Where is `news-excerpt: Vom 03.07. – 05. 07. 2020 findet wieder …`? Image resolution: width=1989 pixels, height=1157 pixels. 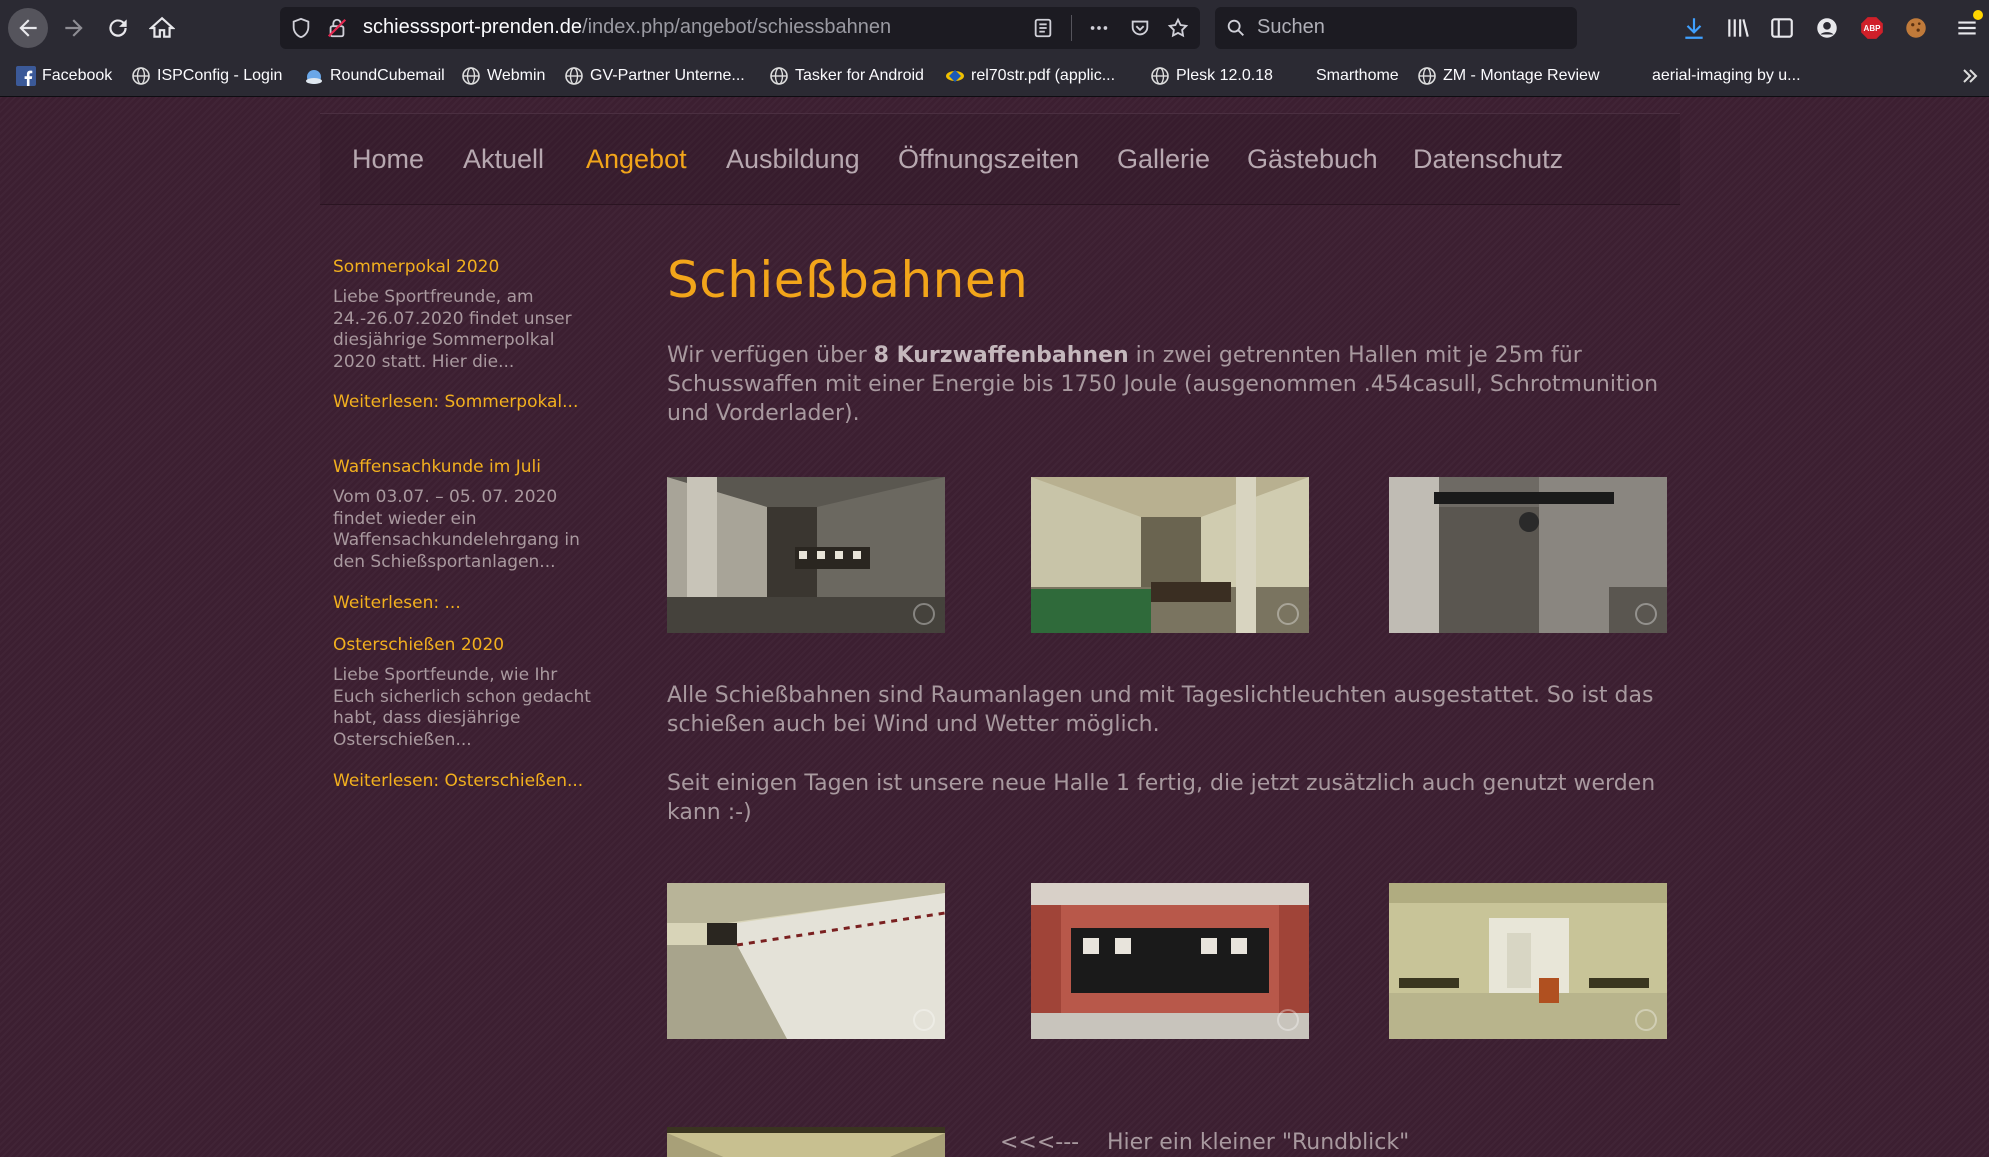 news-excerpt: Vom 03.07. – 05. 07. 2020 findet wieder … is located at coordinates (456, 529).